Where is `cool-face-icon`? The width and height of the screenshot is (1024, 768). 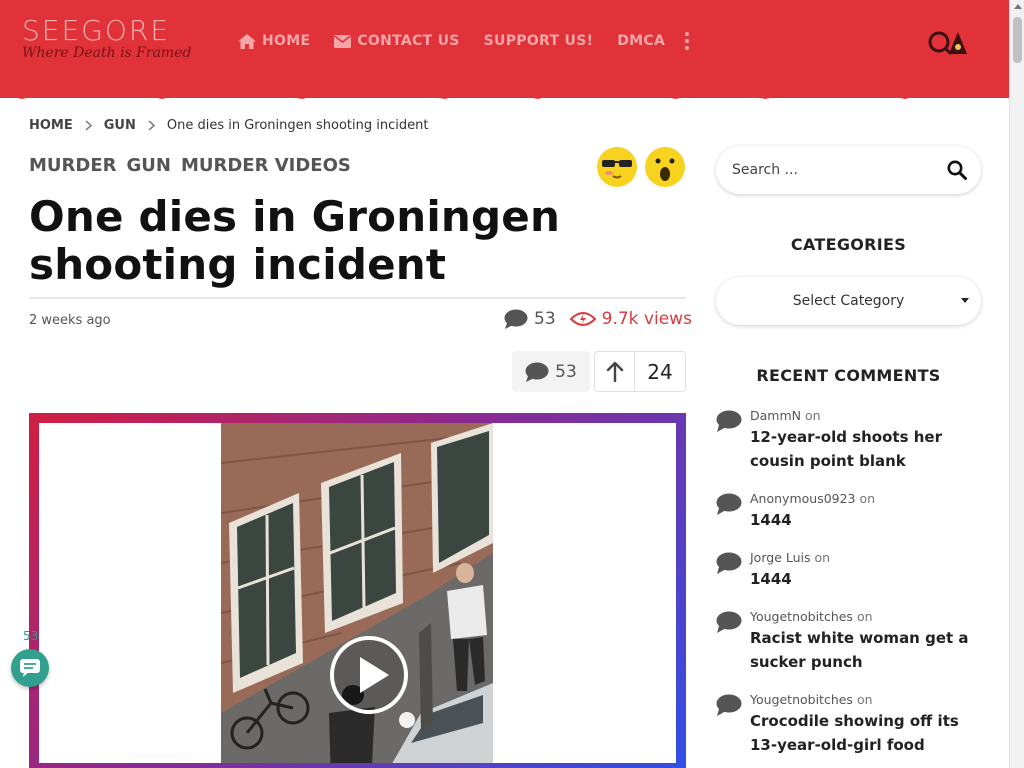
cool-face-icon is located at coordinates (617, 167).